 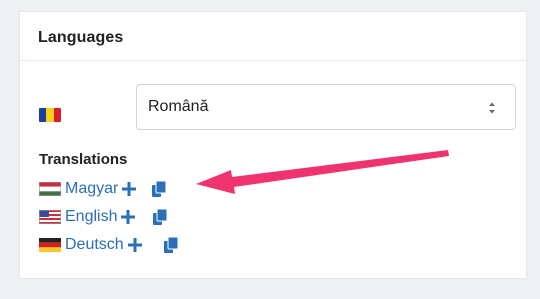 I want to click on add-translation-english-icon, so click(x=128, y=217).